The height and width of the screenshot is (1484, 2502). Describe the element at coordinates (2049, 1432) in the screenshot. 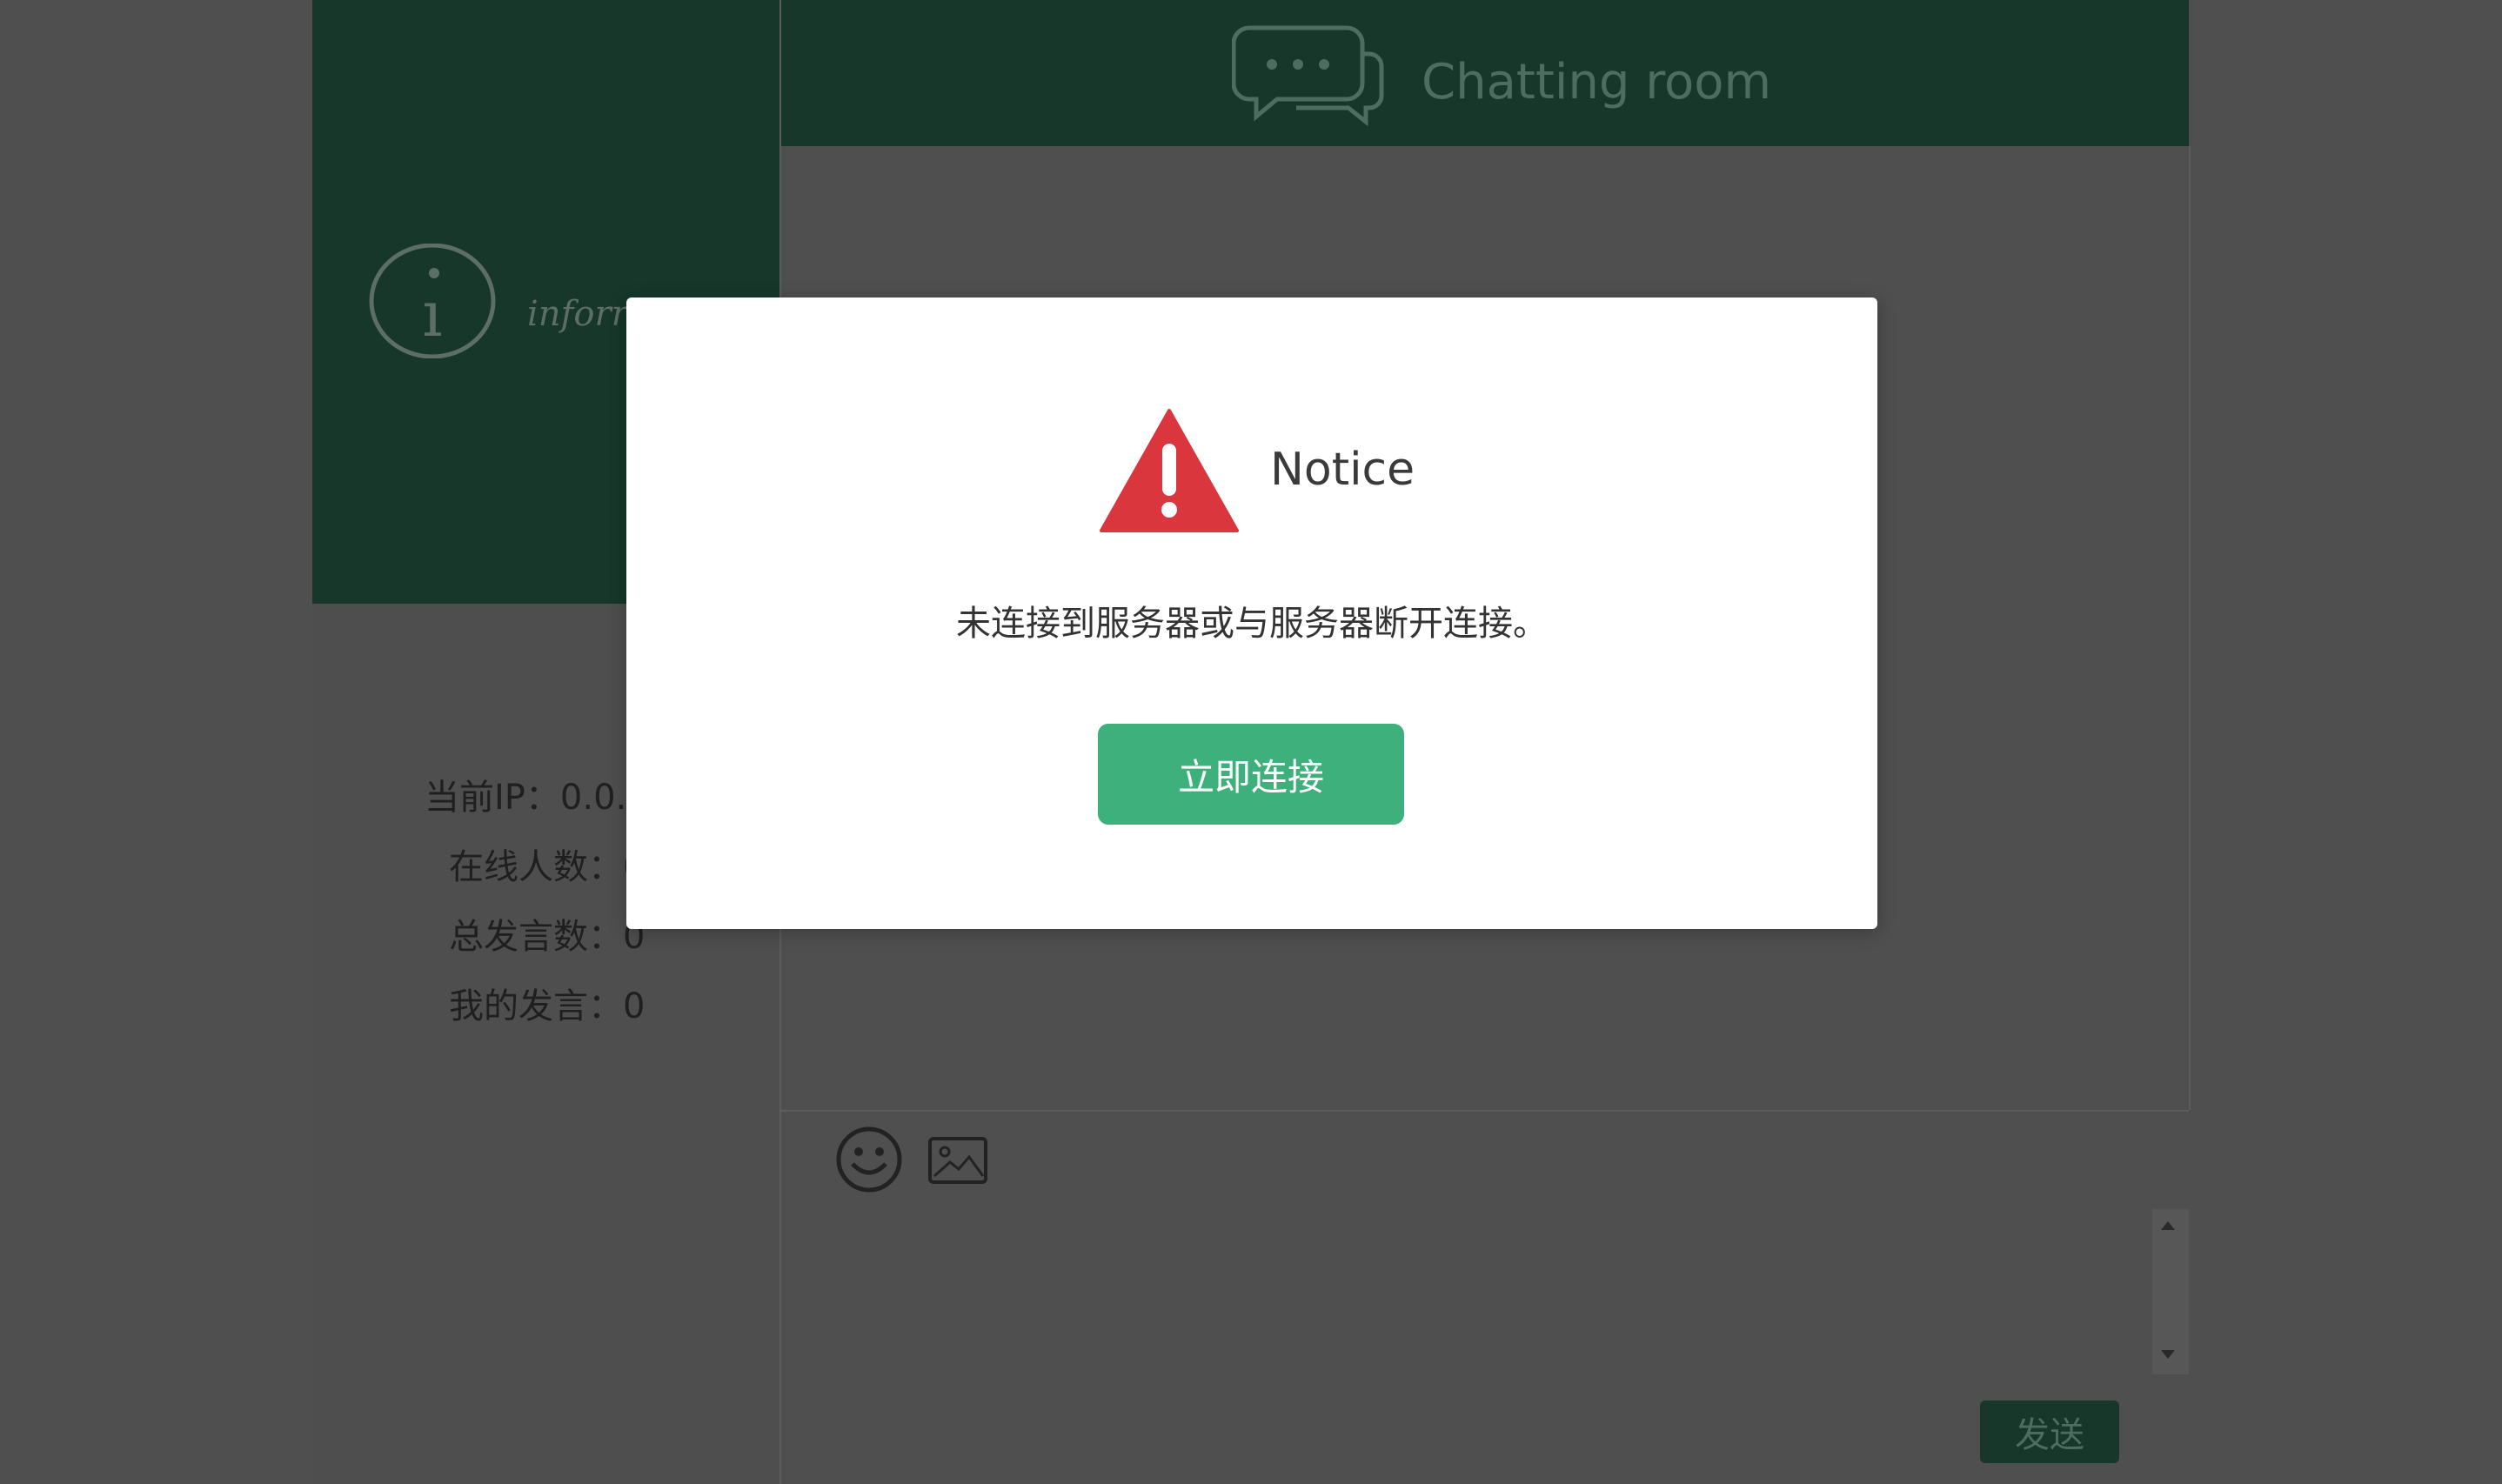

I see `send-button: 发送` at that location.